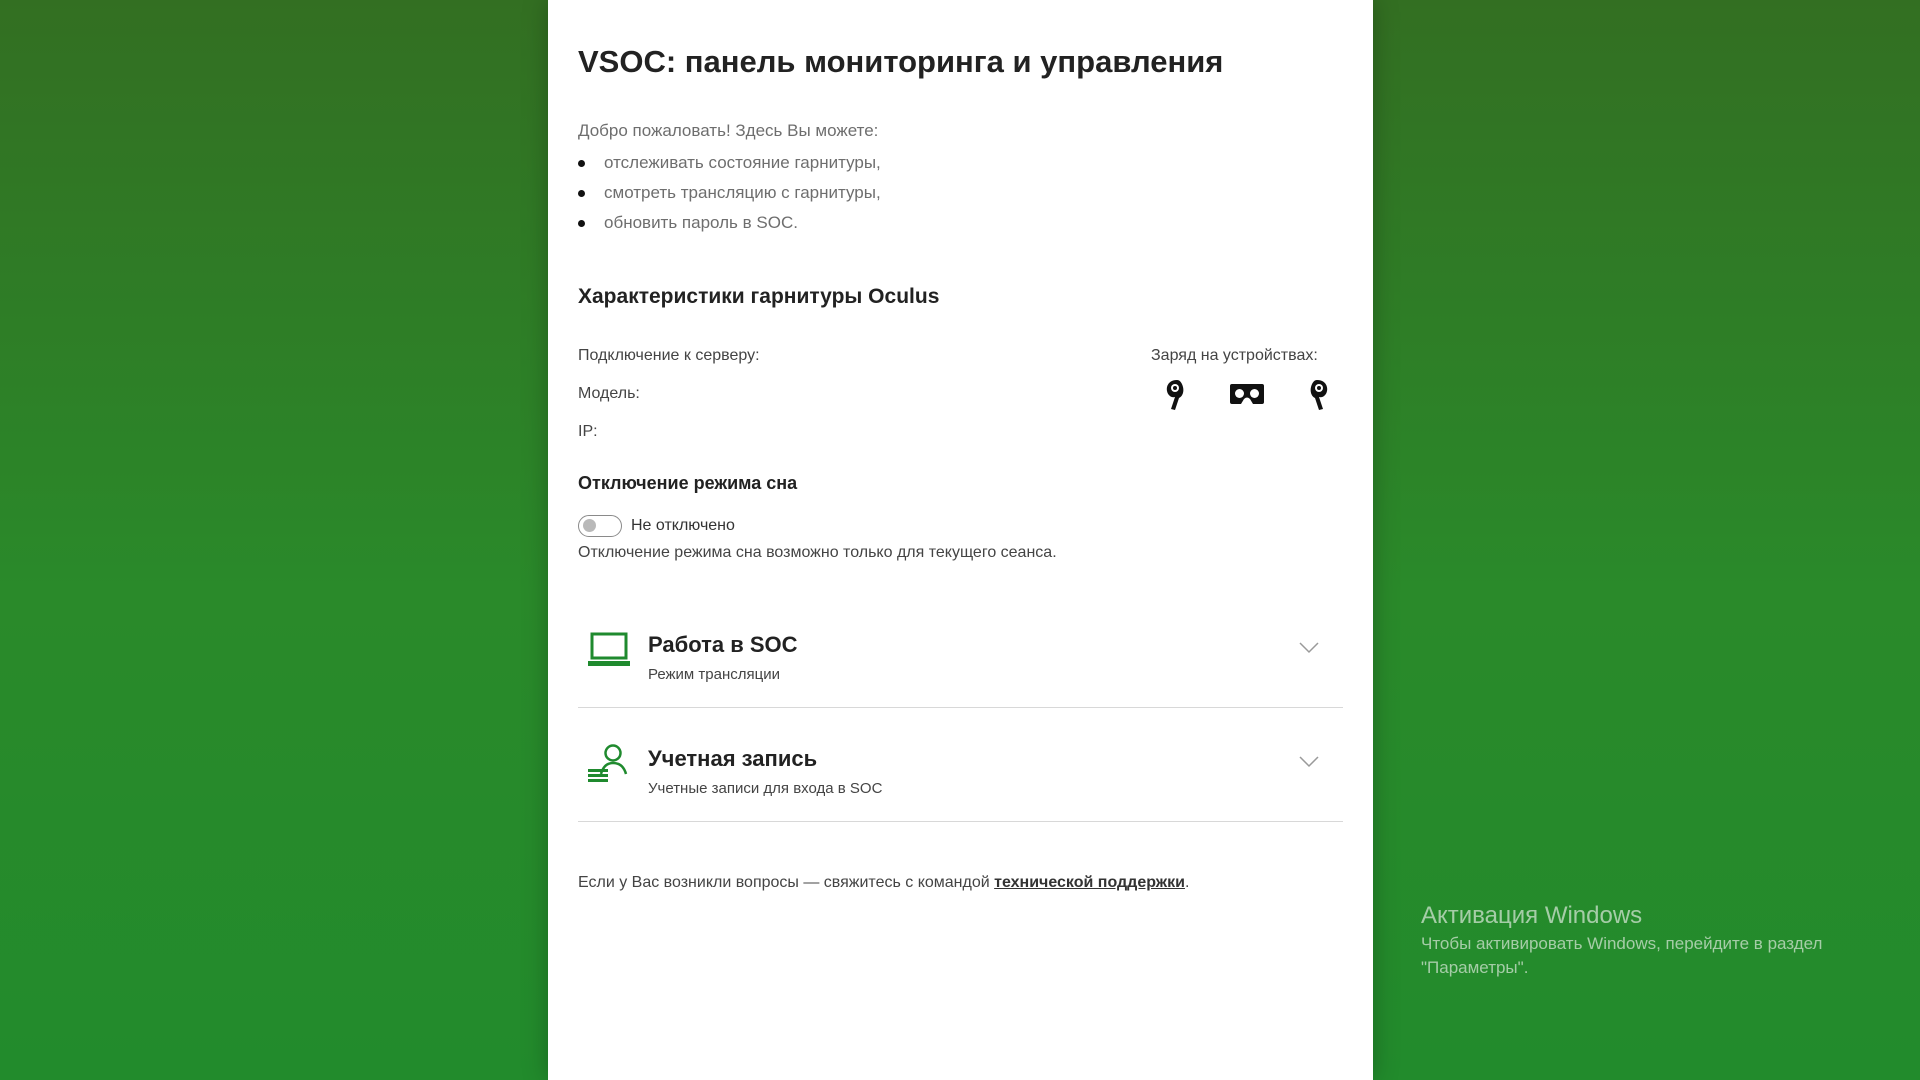  I want to click on accordion-subtitle: Режим трансляции, so click(714, 674).